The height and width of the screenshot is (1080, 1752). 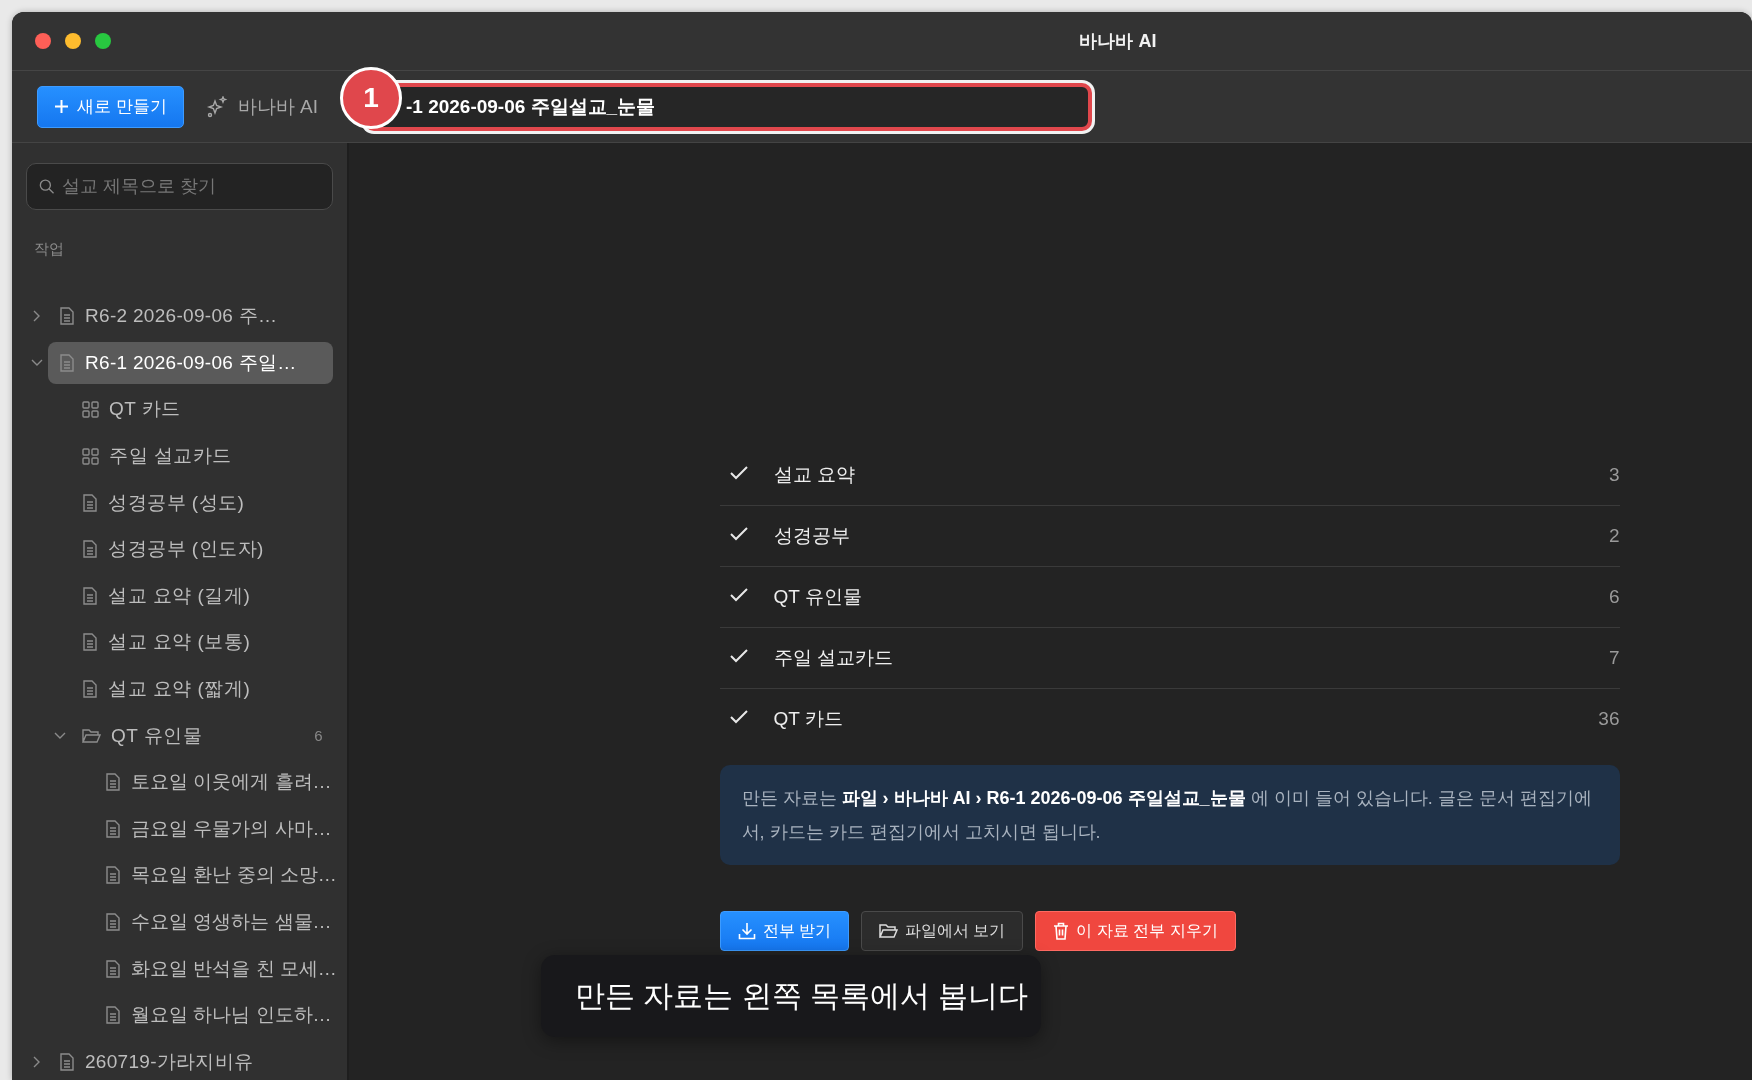 What do you see at coordinates (190, 1060) in the screenshot?
I see `sidebar-item: 260719-가라지비유` at bounding box center [190, 1060].